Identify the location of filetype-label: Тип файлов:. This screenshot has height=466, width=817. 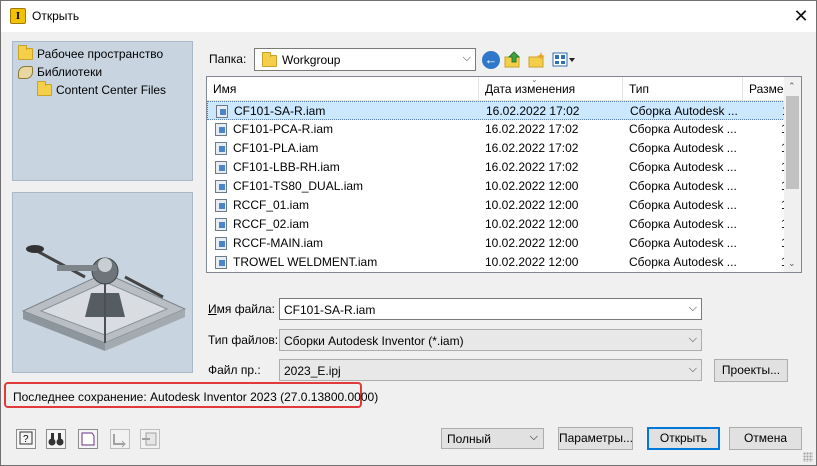
(243, 340).